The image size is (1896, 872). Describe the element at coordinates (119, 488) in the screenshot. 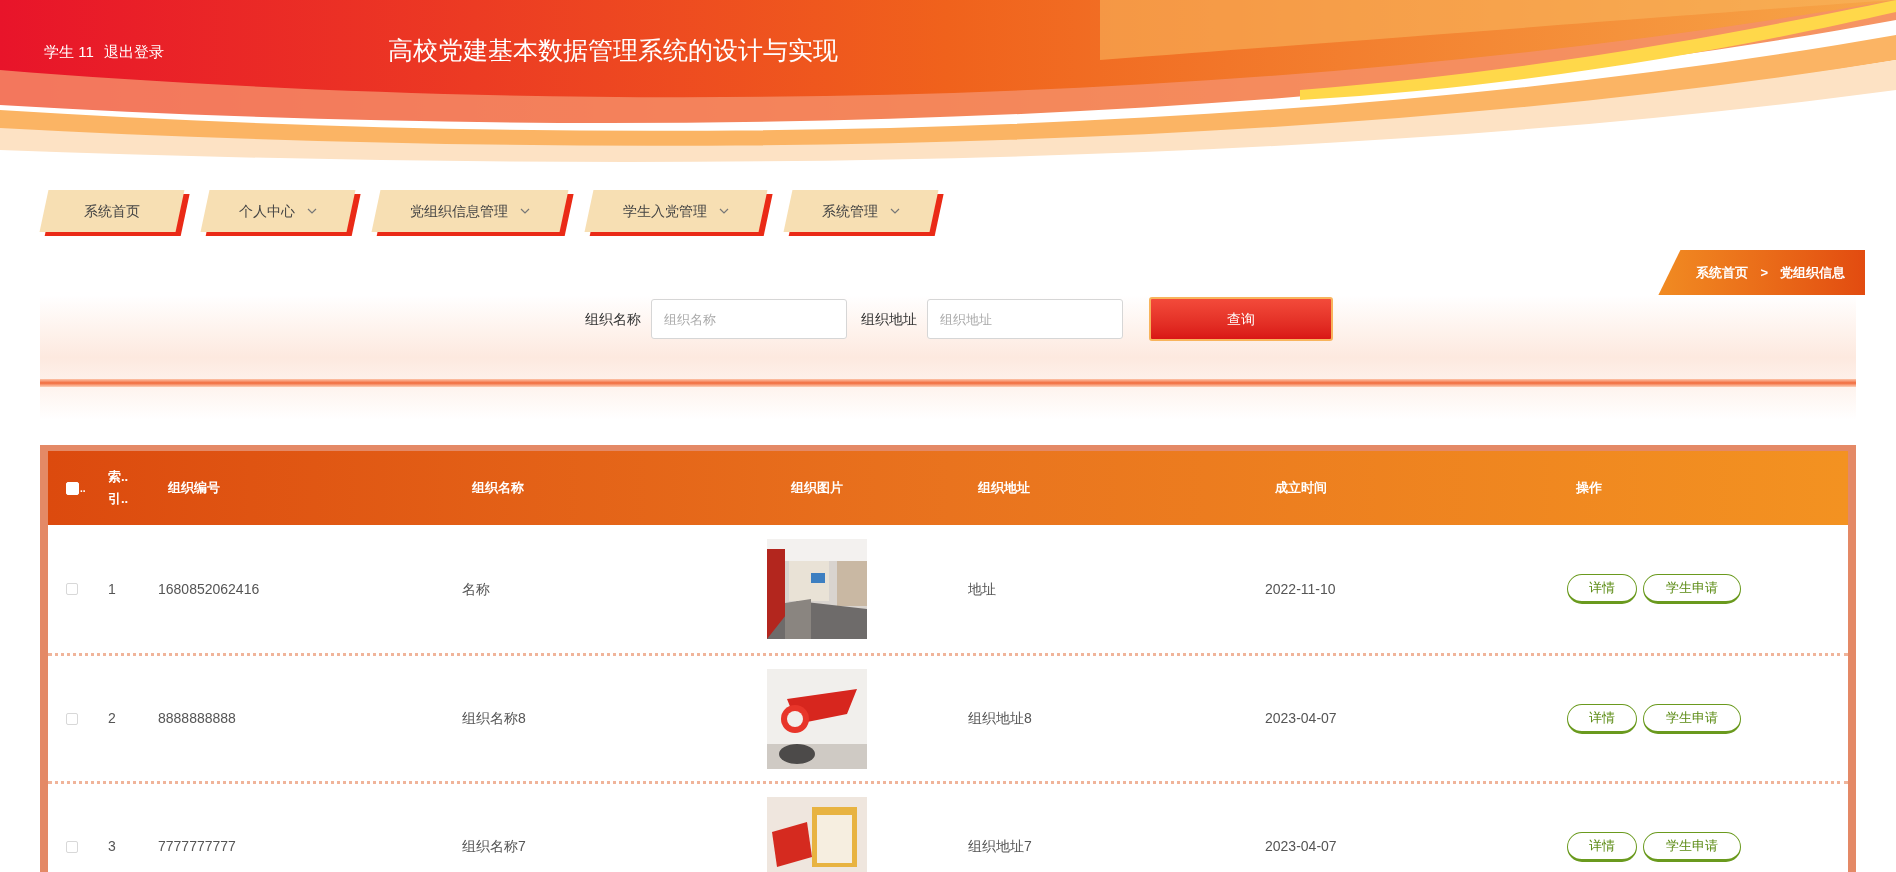

I see `column-header: 索.. 引..` at that location.